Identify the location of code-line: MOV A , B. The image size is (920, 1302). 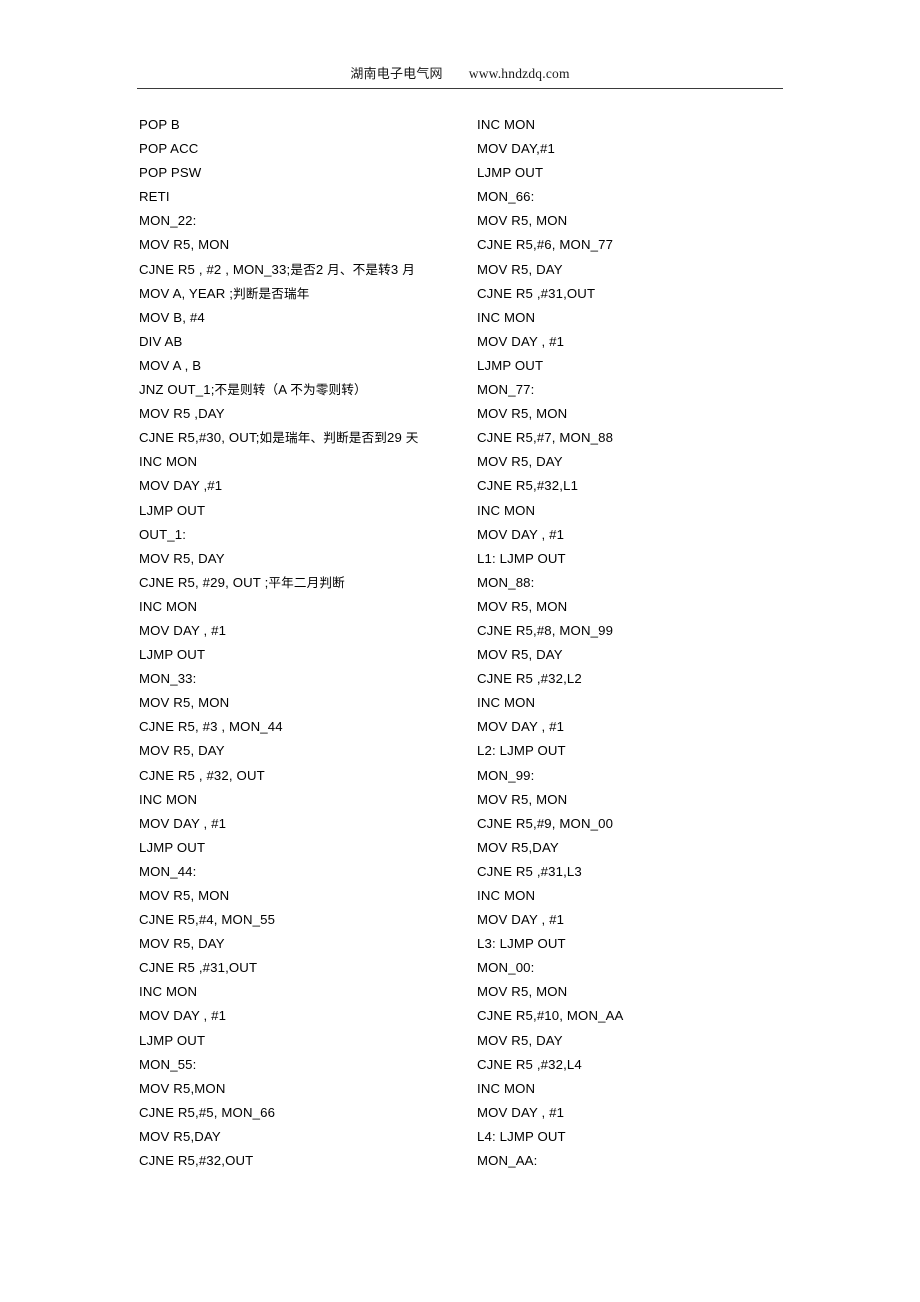
(170, 365).